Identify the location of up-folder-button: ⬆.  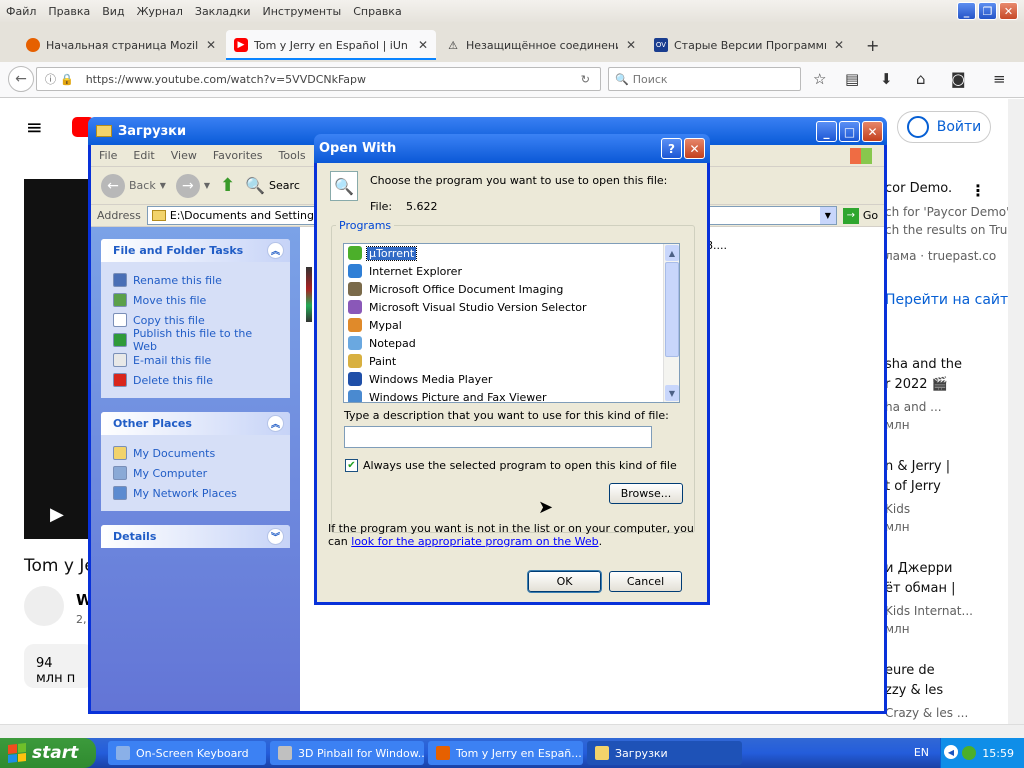
(227, 185).